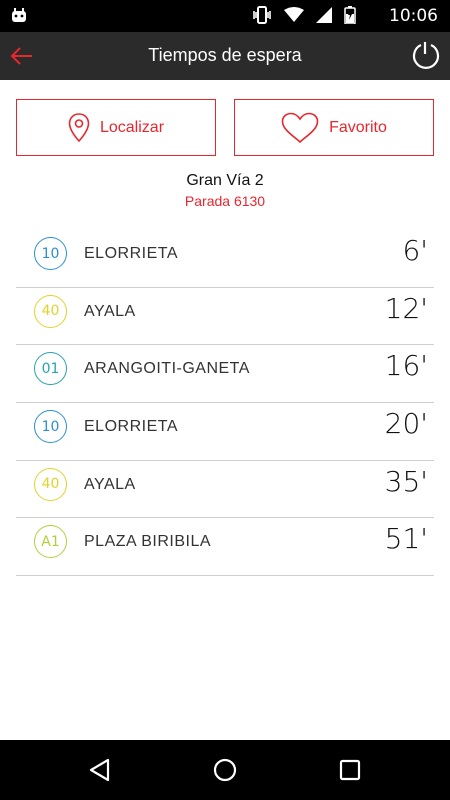 The image size is (450, 800). Describe the element at coordinates (225, 317) in the screenshot. I see `arrival-row: 40 AYALA 12'` at that location.